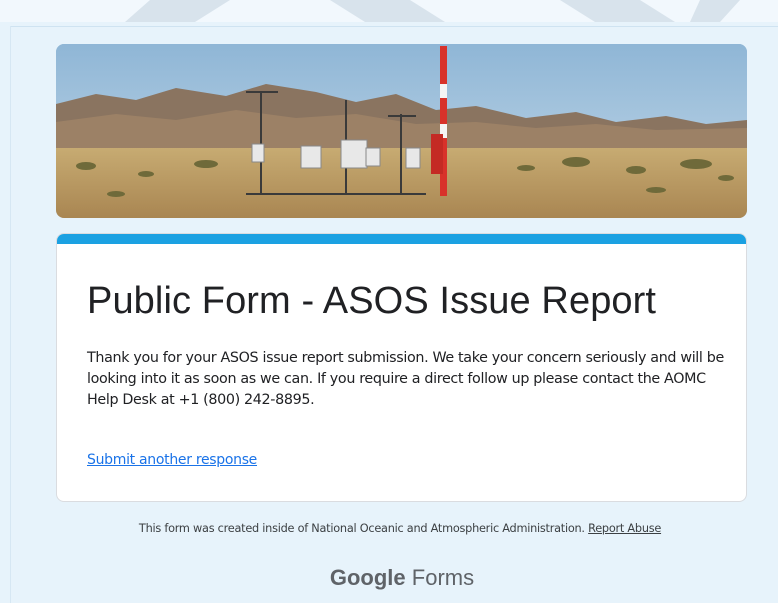 This screenshot has height=603, width=778. I want to click on brand-secondary: Forms, so click(443, 577).